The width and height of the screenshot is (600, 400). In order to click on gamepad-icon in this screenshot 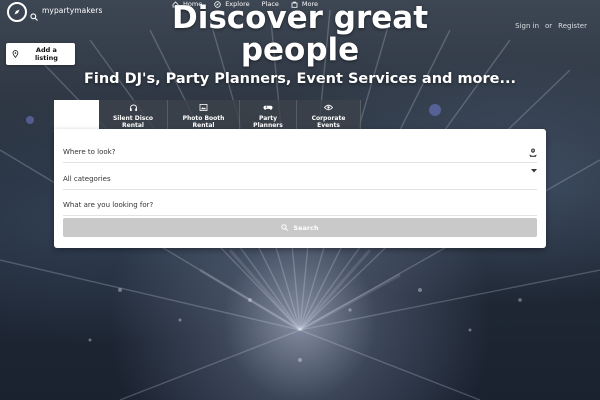, I will do `click(268, 108)`.